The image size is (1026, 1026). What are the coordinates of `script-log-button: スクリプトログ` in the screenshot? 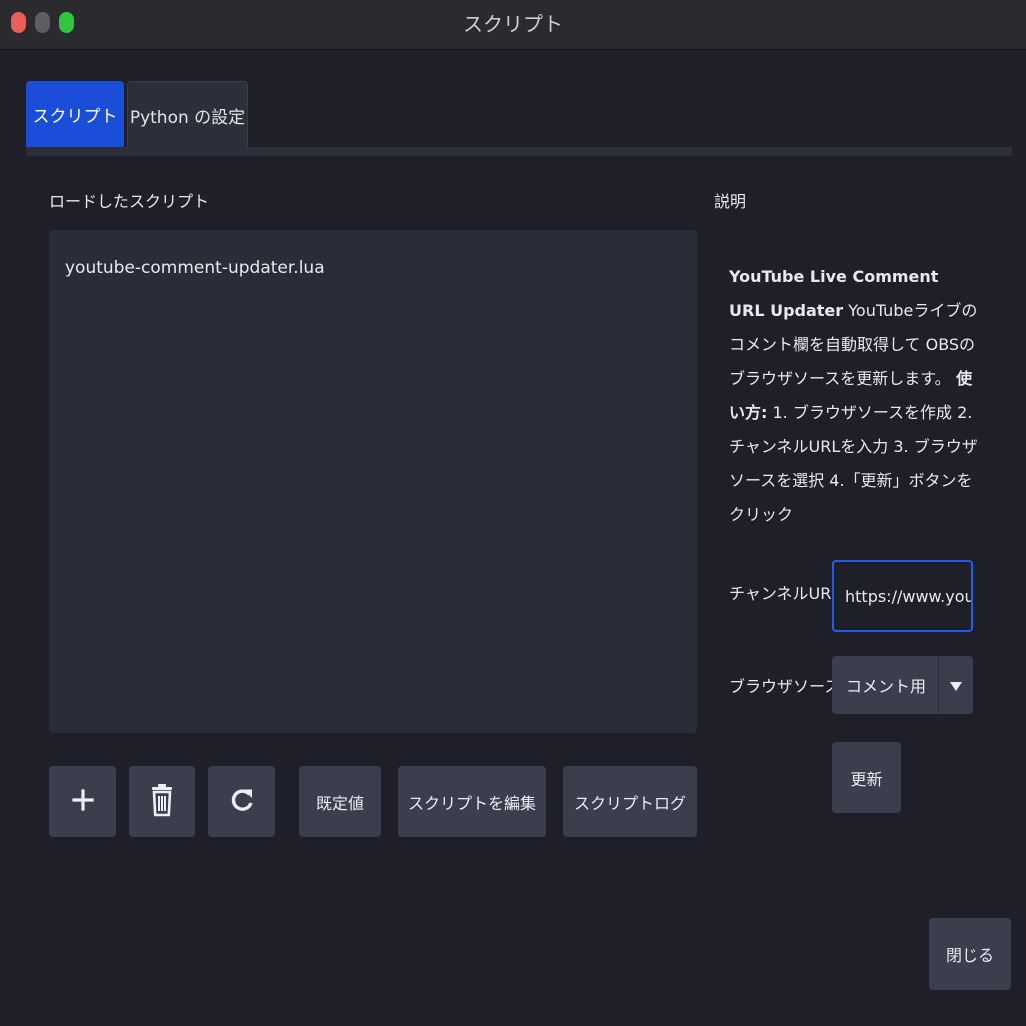 It's located at (630, 801).